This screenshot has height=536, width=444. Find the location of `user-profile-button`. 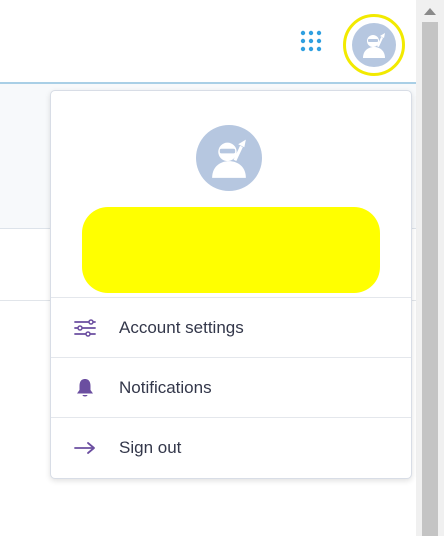

user-profile-button is located at coordinates (374, 45).